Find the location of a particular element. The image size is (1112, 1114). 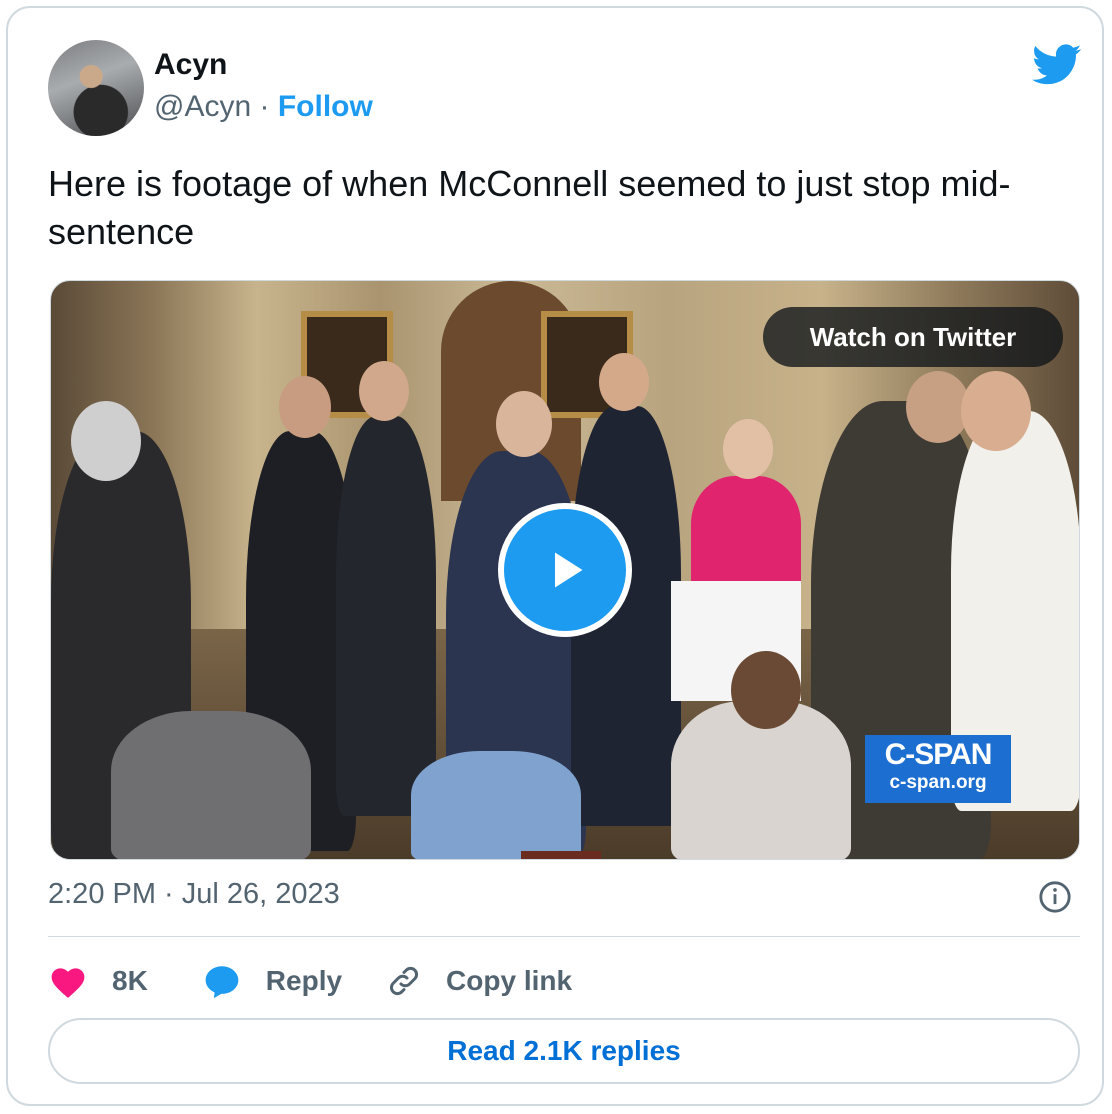

watermark-url: c-span.org is located at coordinates (938, 782).